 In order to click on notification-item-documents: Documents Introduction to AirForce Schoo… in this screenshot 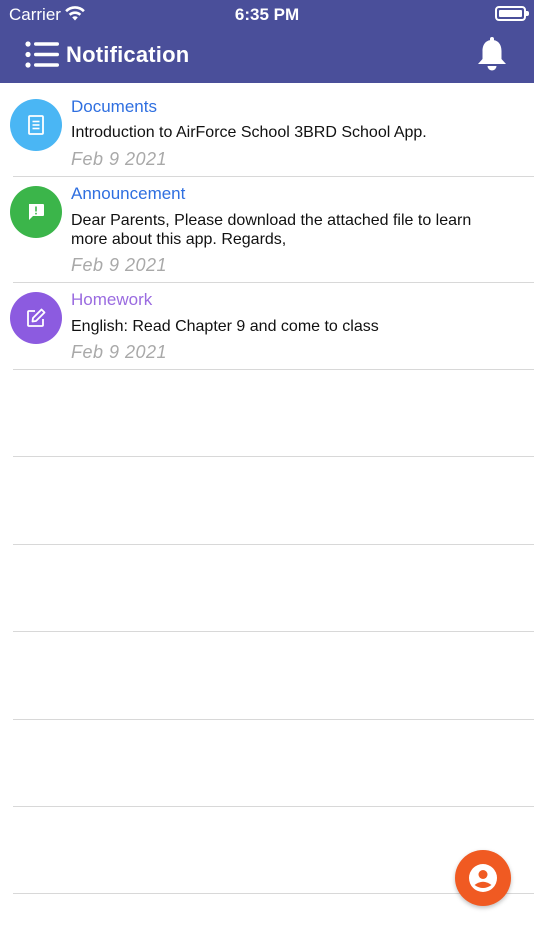, I will do `click(267, 129)`.